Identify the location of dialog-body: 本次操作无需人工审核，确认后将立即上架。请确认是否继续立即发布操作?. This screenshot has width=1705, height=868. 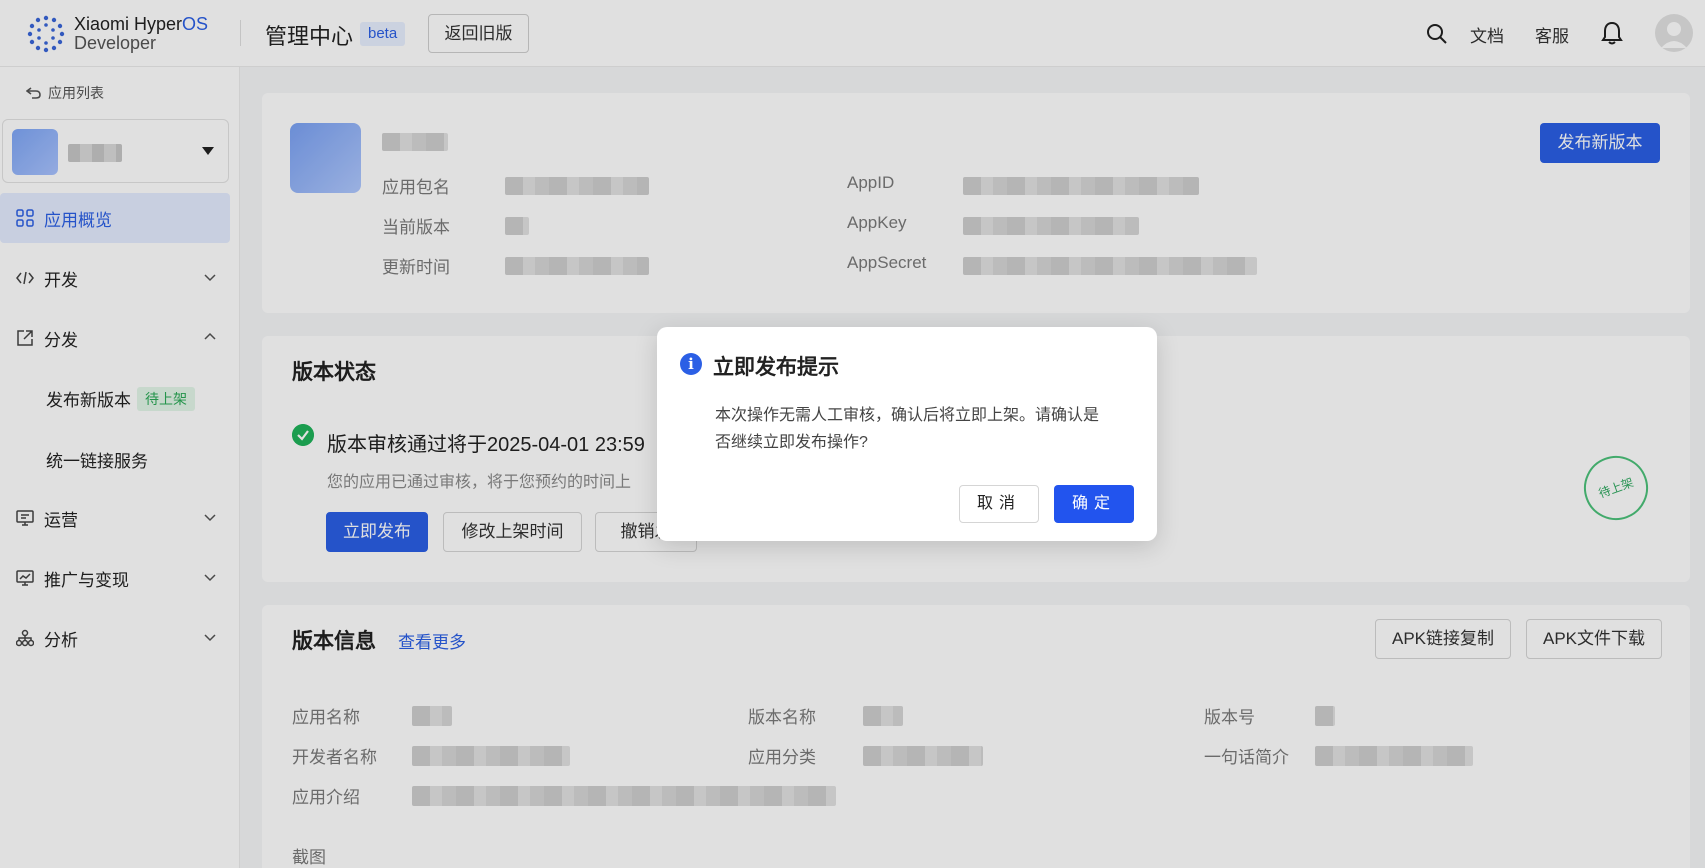
(907, 429).